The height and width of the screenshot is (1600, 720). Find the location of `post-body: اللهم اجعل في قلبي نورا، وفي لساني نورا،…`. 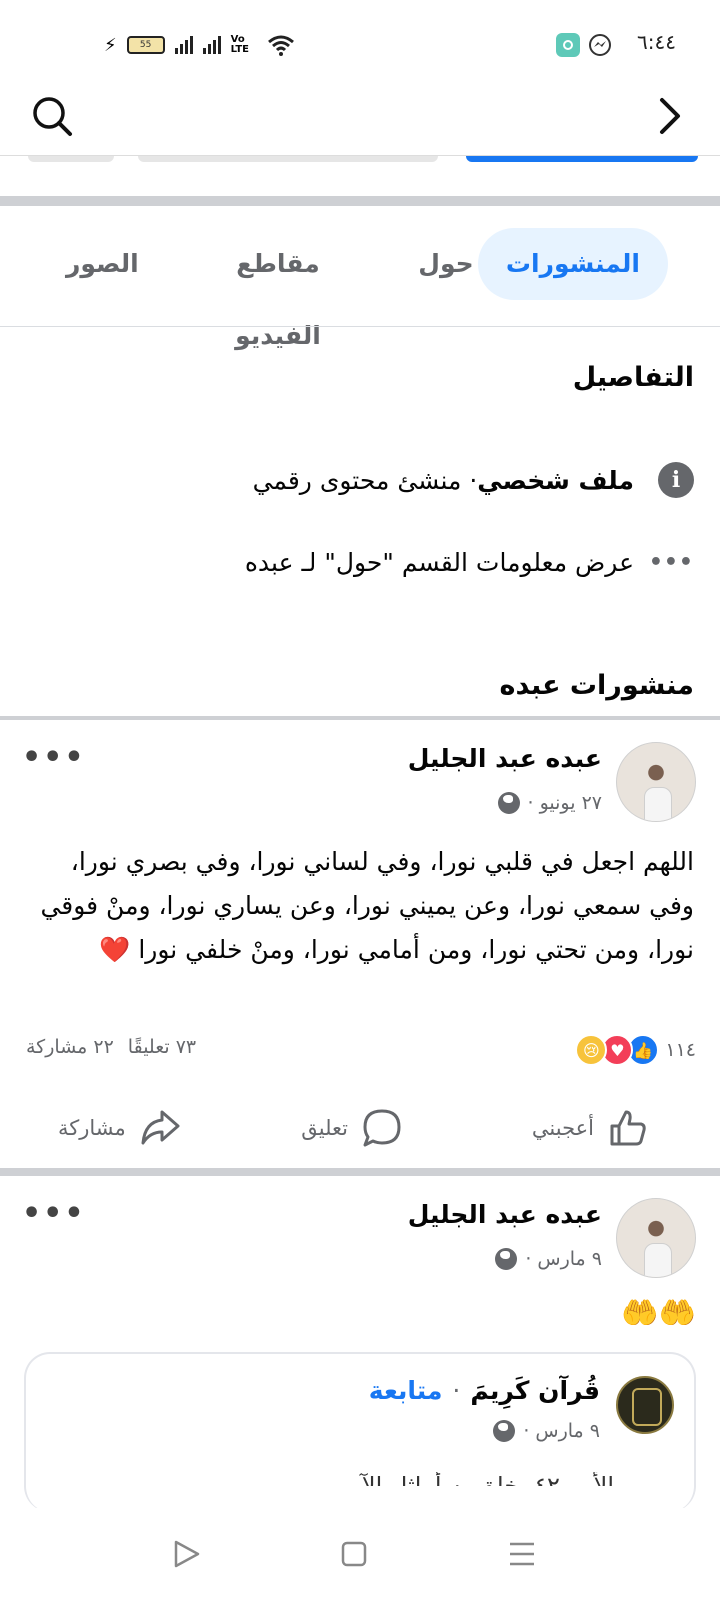

post-body: اللهم اجعل في قلبي نورا، وفي لساني نورا،… is located at coordinates (367, 905).